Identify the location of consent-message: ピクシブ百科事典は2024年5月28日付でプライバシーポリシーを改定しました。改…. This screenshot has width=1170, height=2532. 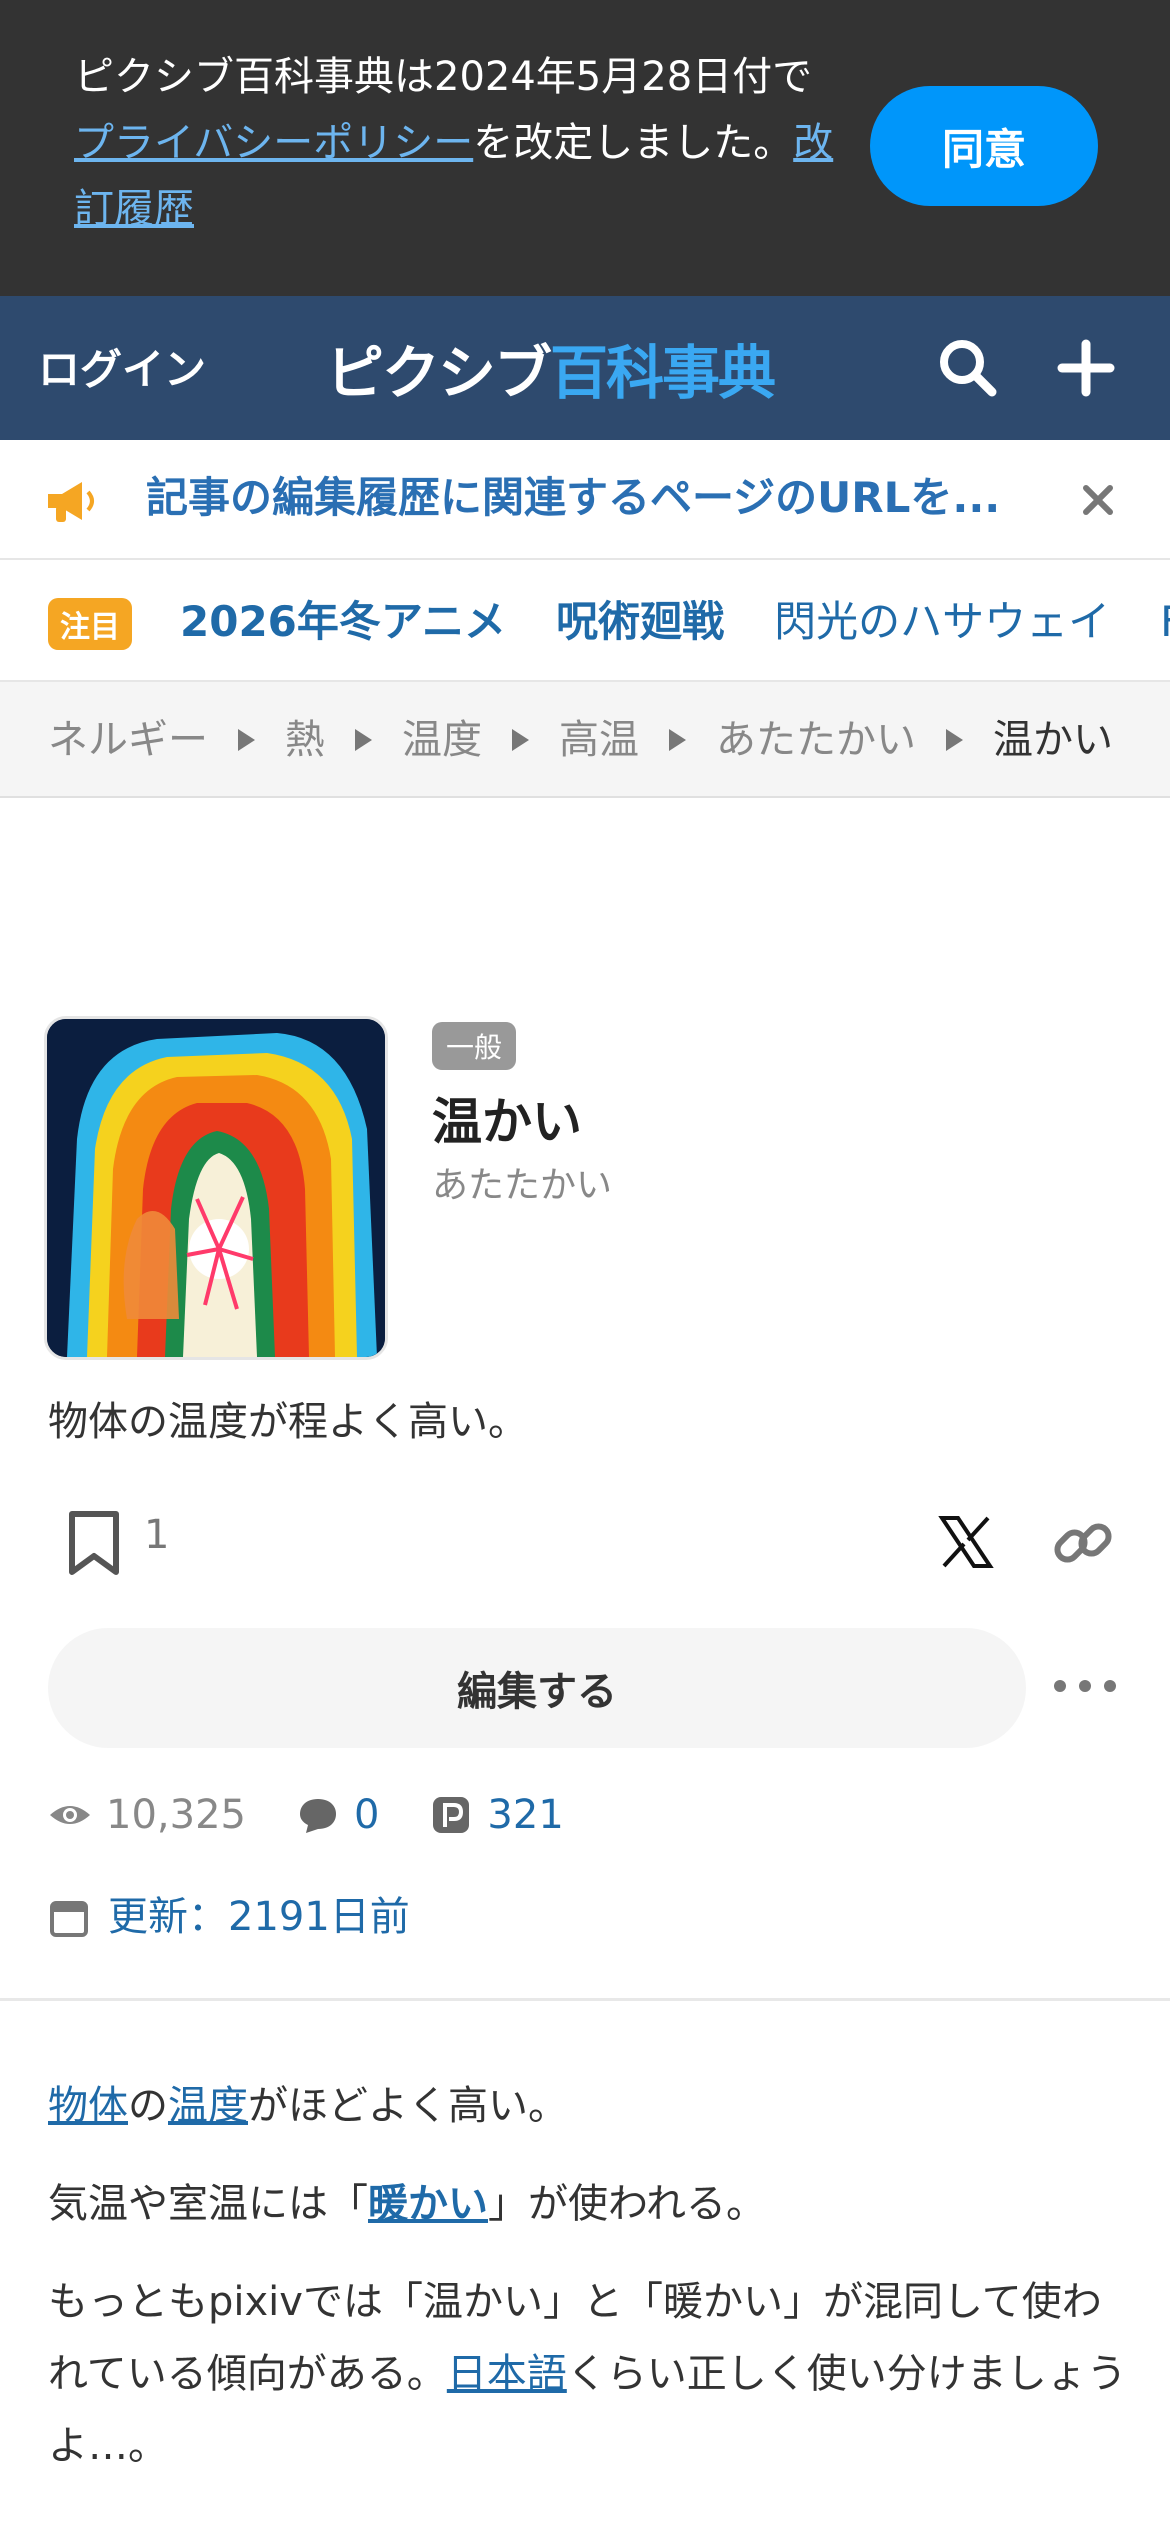
(454, 143).